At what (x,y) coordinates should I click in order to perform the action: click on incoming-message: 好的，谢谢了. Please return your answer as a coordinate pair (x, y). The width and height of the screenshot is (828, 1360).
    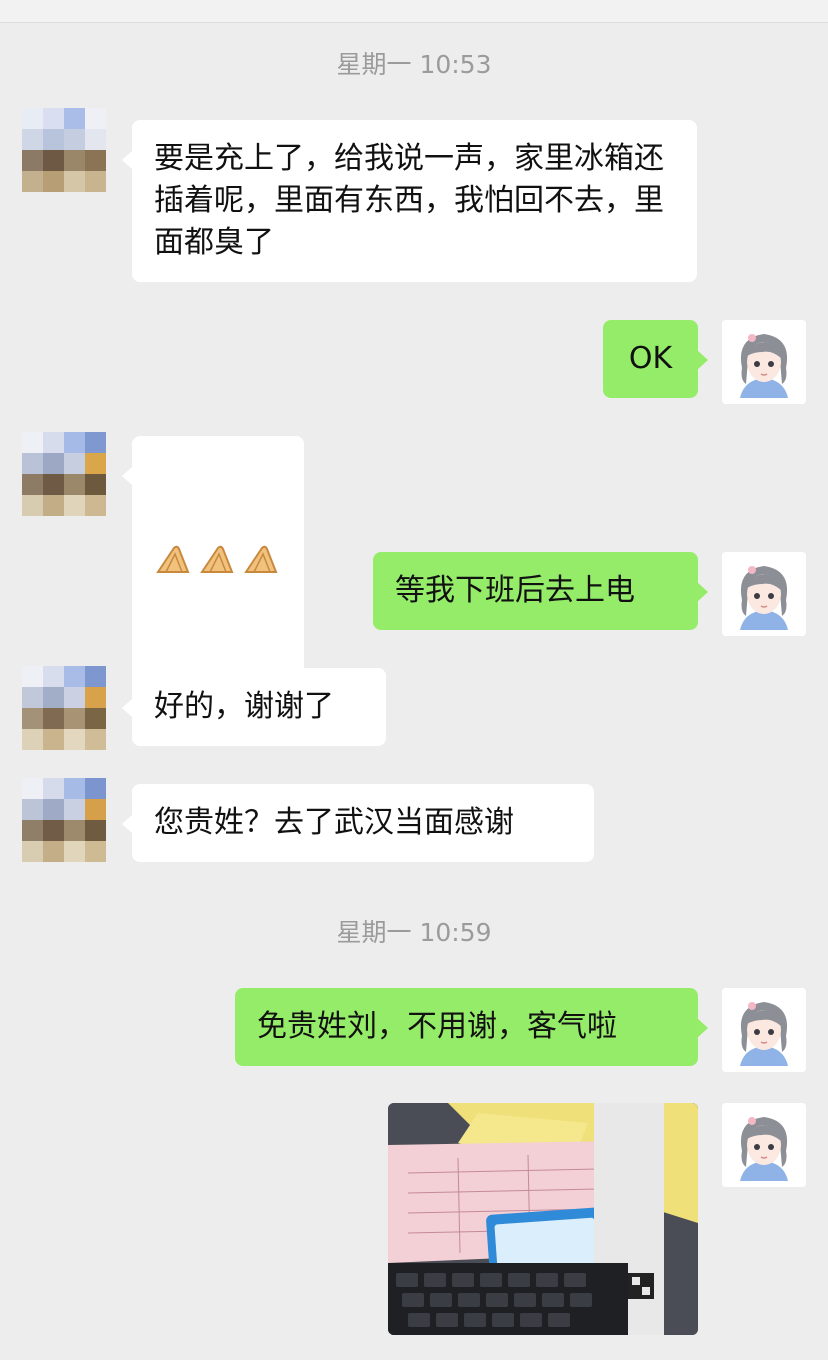
    Looking at the image, I should click on (254, 707).